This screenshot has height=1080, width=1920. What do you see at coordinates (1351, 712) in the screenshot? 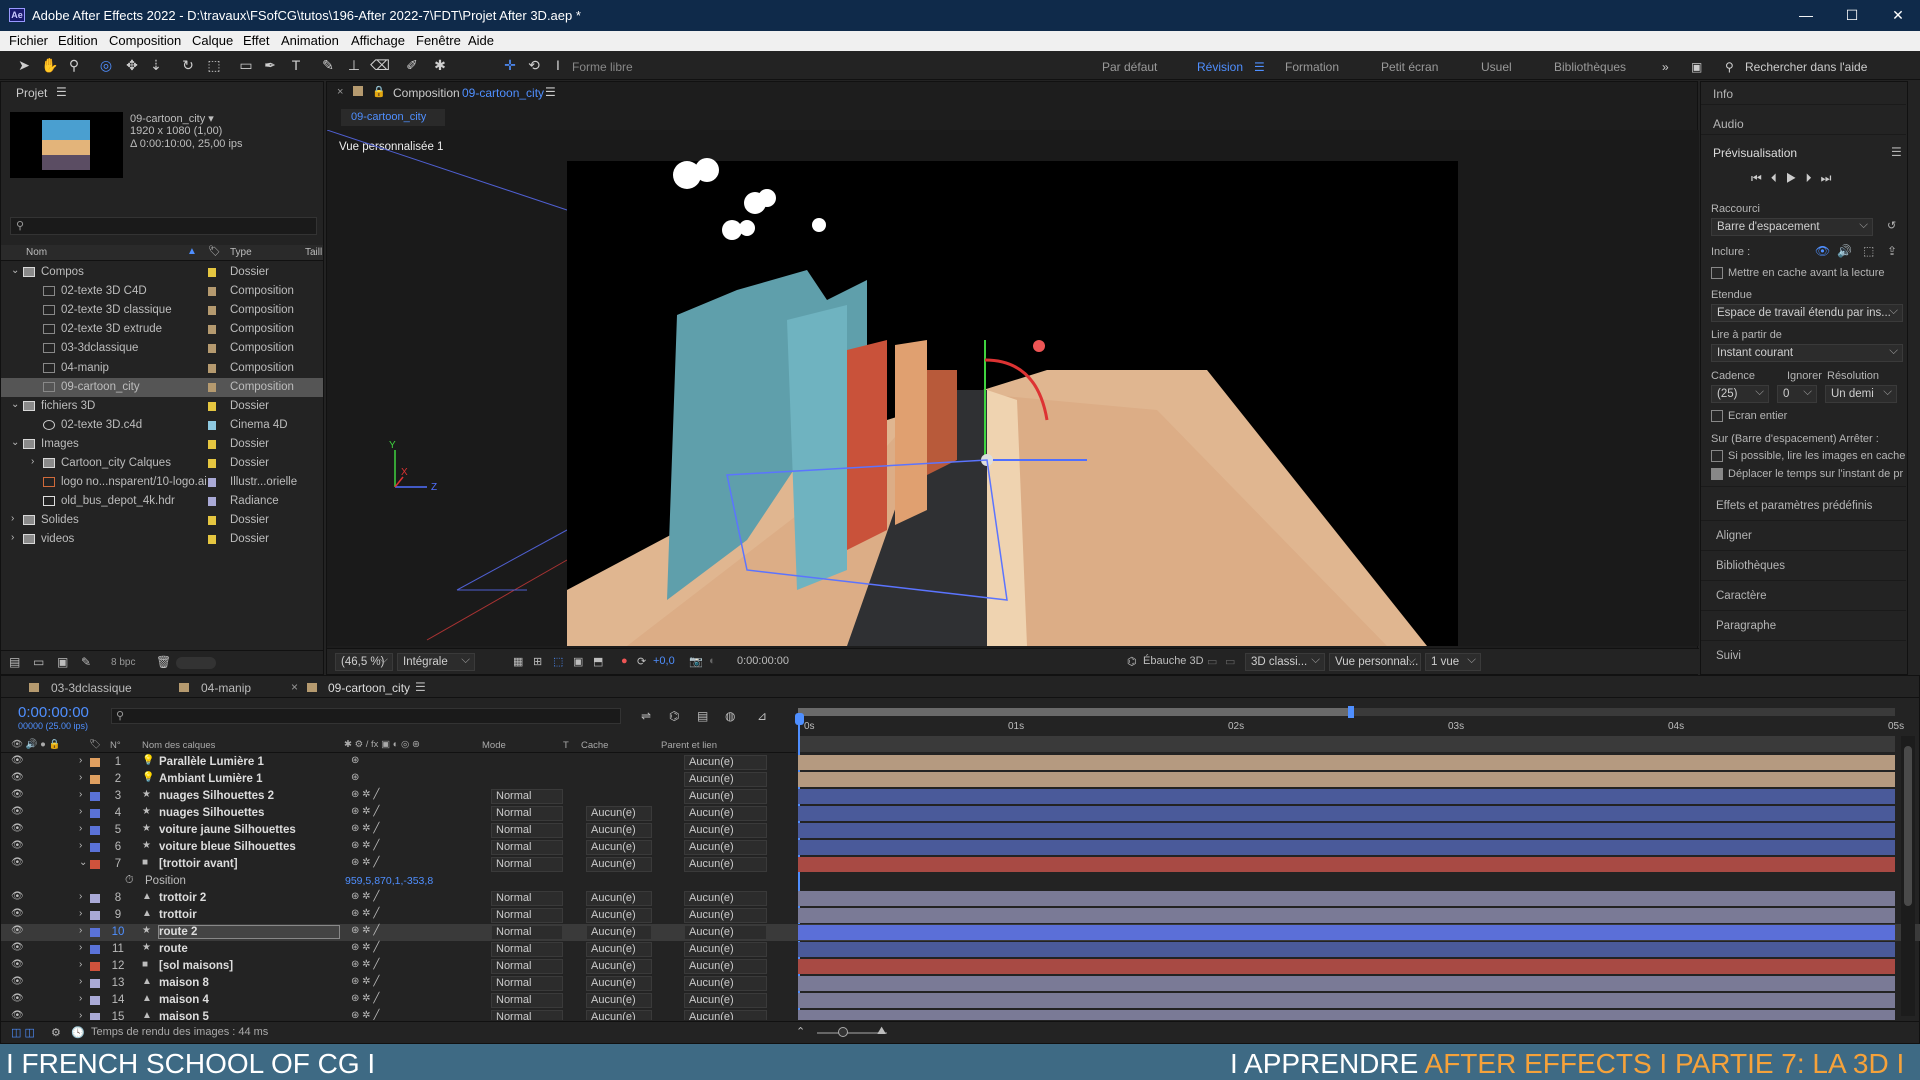
I see `work-area-end-handle` at bounding box center [1351, 712].